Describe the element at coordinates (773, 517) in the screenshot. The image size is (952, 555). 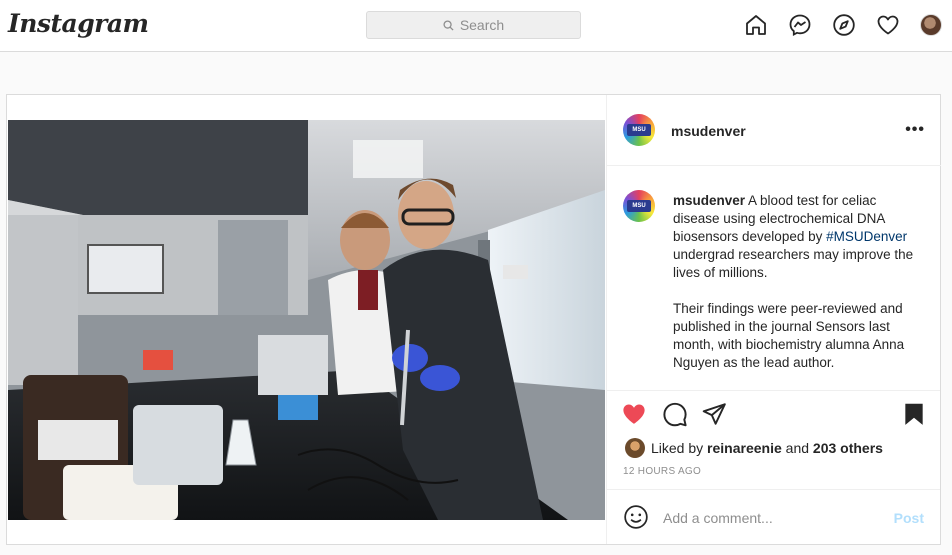
I see `comment-box: Add a comment... Post` at that location.